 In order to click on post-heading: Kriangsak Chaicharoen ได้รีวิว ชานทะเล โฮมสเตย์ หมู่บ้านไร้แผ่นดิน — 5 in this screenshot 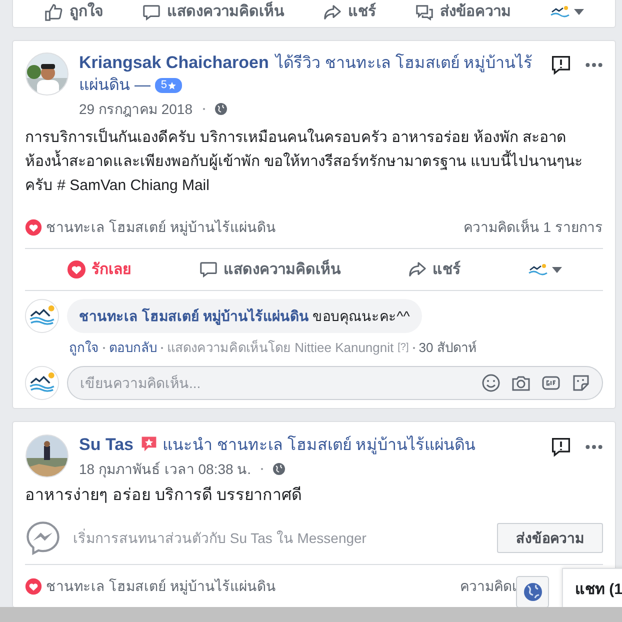, I will do `click(306, 74)`.